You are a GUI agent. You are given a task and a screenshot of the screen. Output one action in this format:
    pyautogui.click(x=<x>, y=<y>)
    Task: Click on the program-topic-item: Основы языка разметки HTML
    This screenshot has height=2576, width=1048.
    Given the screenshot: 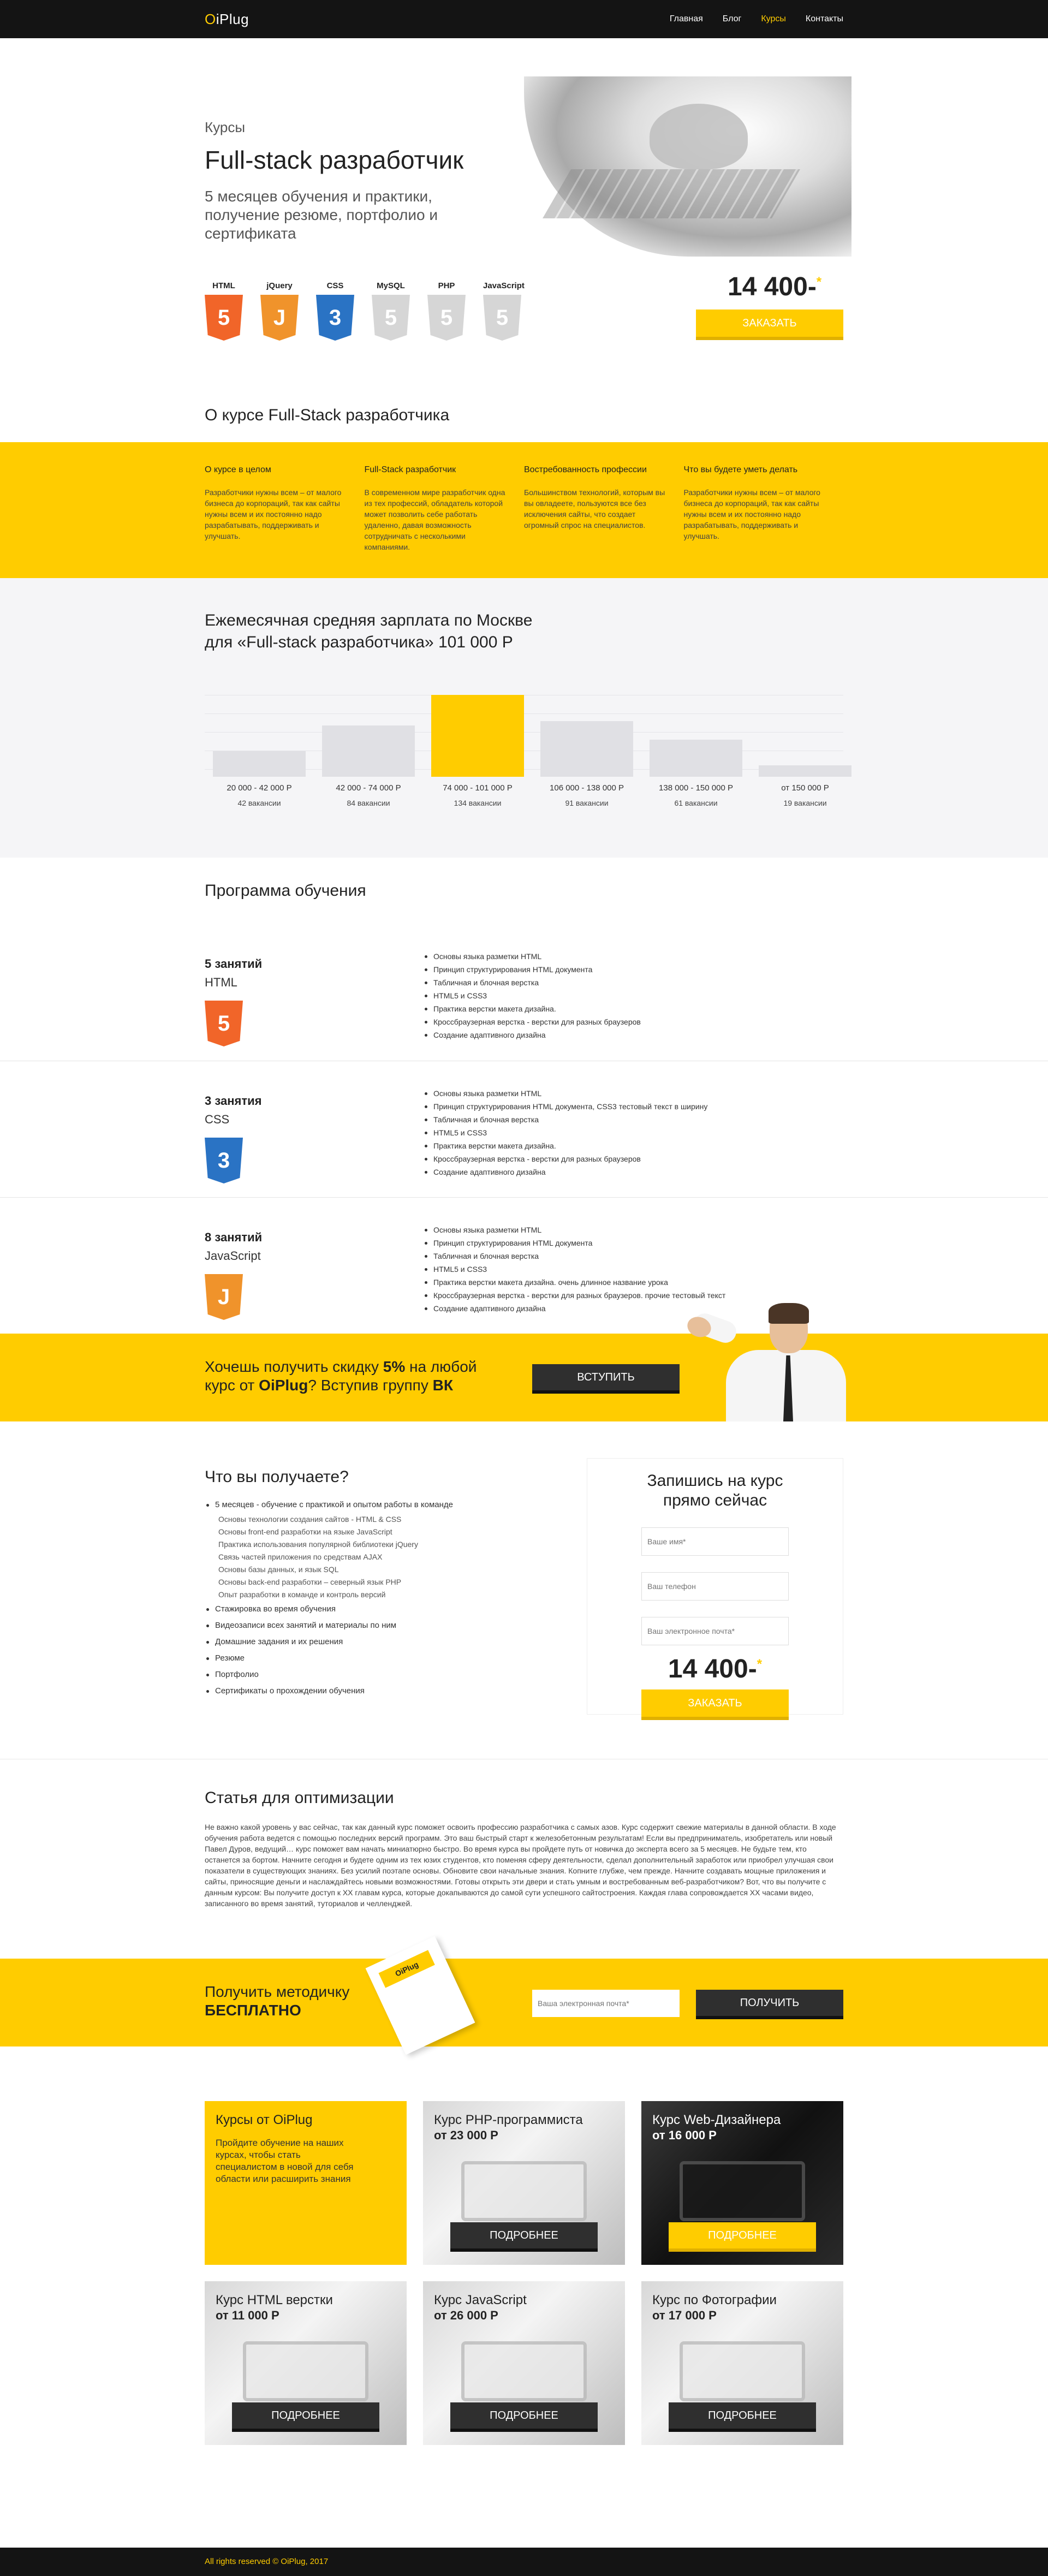 What is the action you would take?
    pyautogui.click(x=566, y=1093)
    